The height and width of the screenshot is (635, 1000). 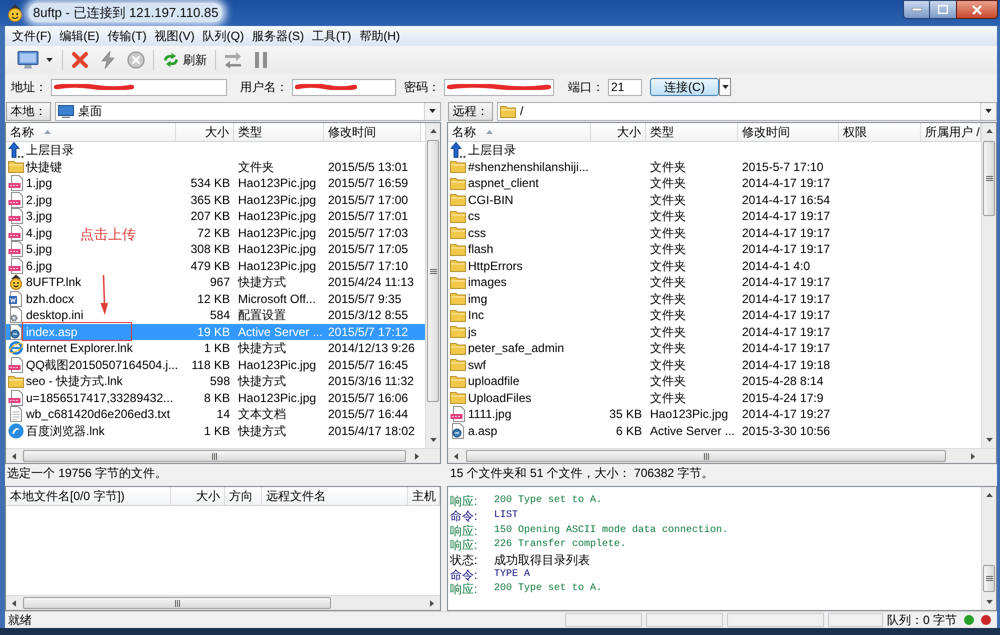 What do you see at coordinates (916, 9) in the screenshot?
I see `minimize-button` at bounding box center [916, 9].